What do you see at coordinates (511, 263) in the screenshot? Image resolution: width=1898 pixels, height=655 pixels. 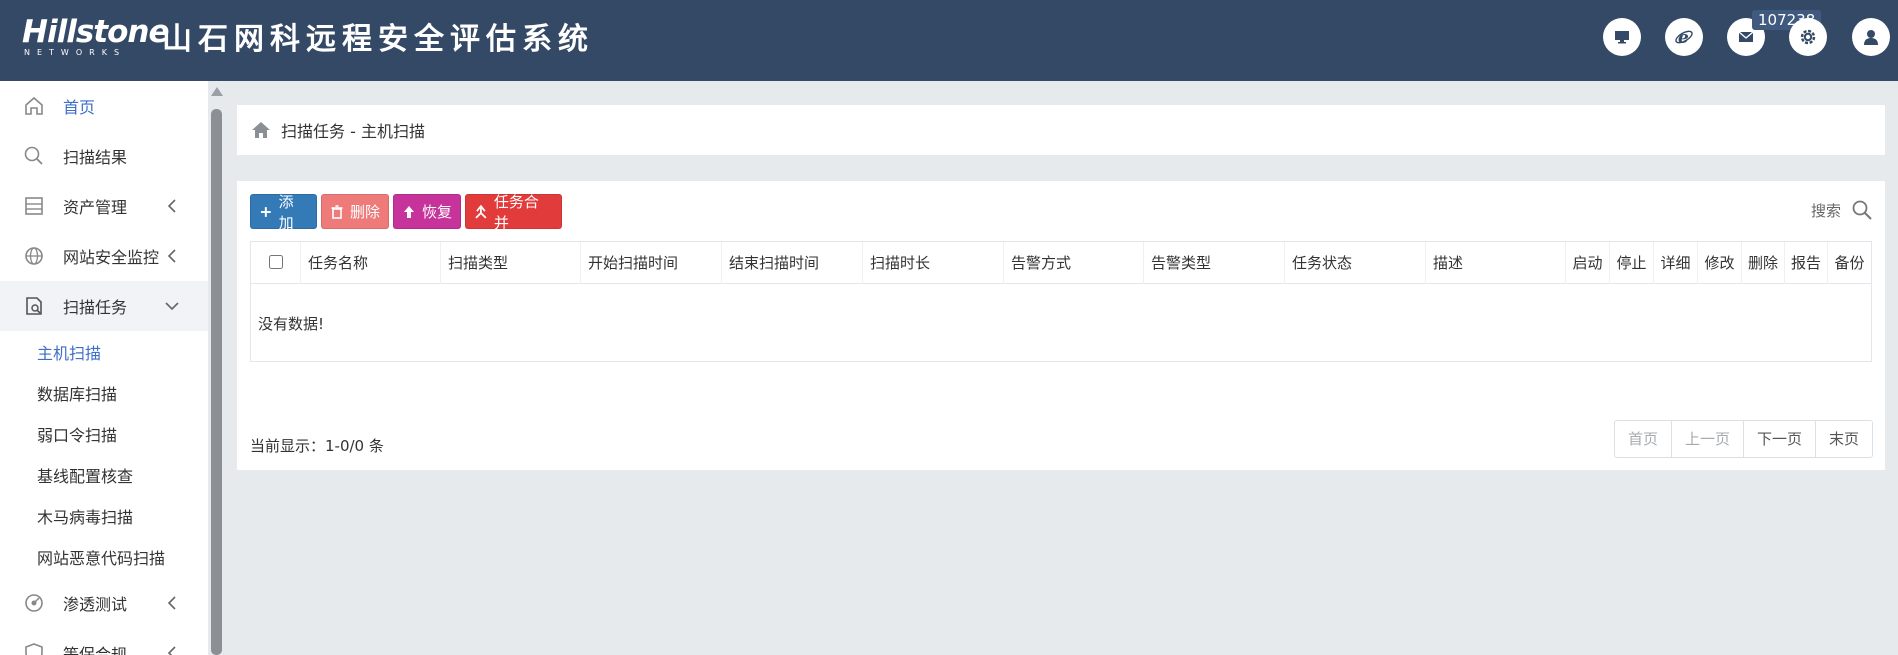 I see `column-header-scan-type: 扫描类型` at bounding box center [511, 263].